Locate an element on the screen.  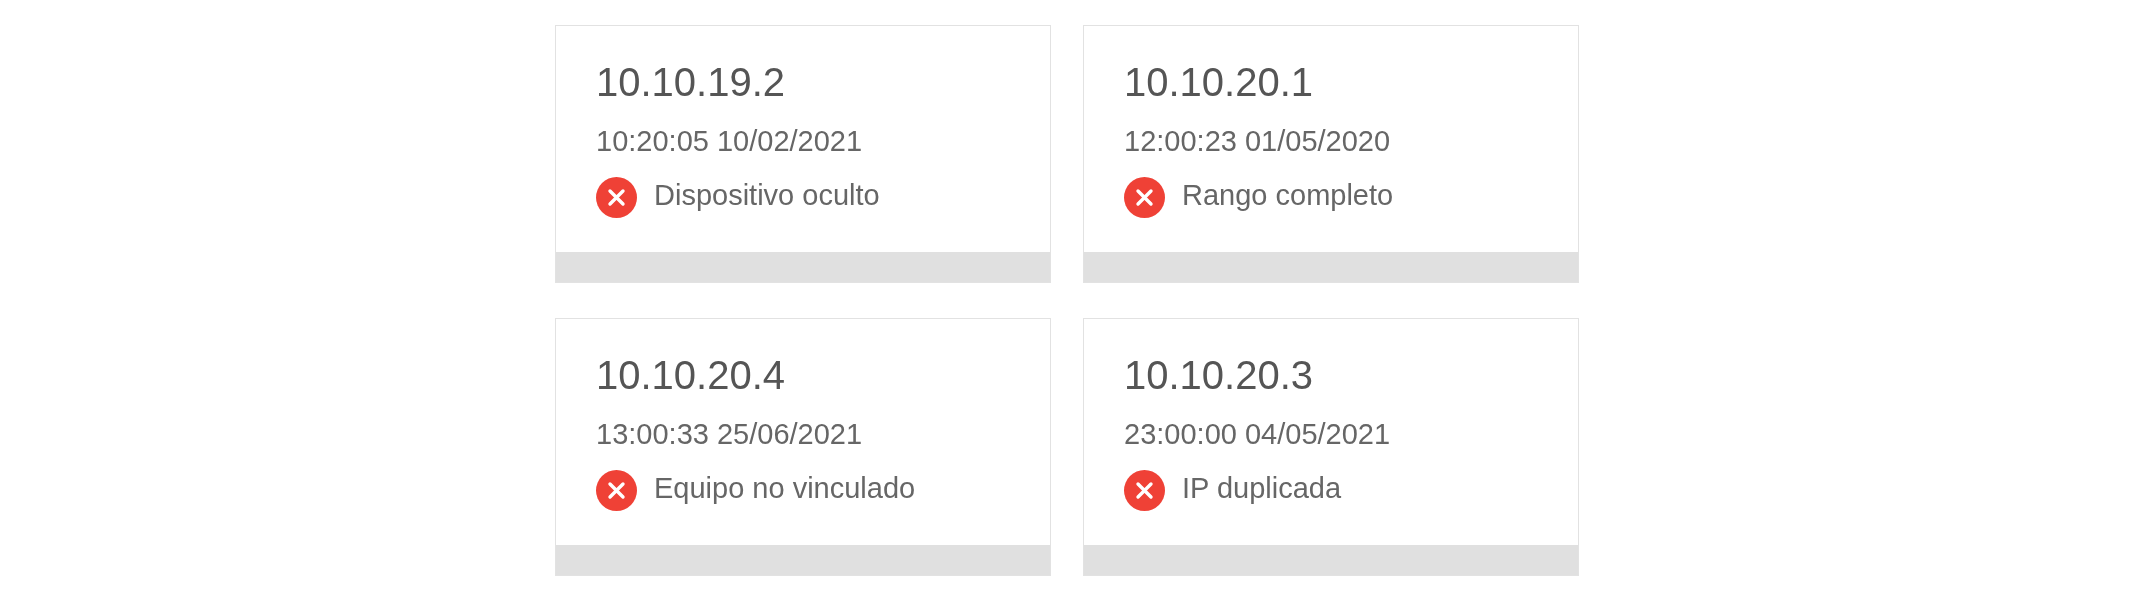
timestamp: 13:00:33 25/06/2021 is located at coordinates (729, 434).